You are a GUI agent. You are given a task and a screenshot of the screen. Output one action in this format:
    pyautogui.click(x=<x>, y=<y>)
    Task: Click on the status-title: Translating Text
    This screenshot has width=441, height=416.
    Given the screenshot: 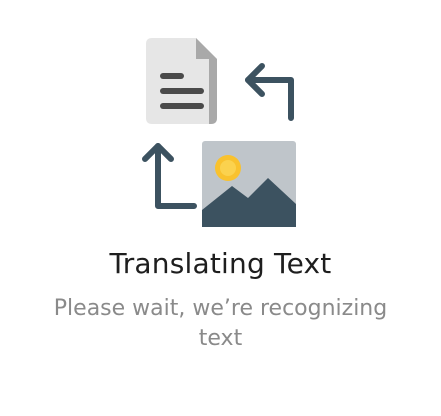 What is the action you would take?
    pyautogui.click(x=220, y=263)
    